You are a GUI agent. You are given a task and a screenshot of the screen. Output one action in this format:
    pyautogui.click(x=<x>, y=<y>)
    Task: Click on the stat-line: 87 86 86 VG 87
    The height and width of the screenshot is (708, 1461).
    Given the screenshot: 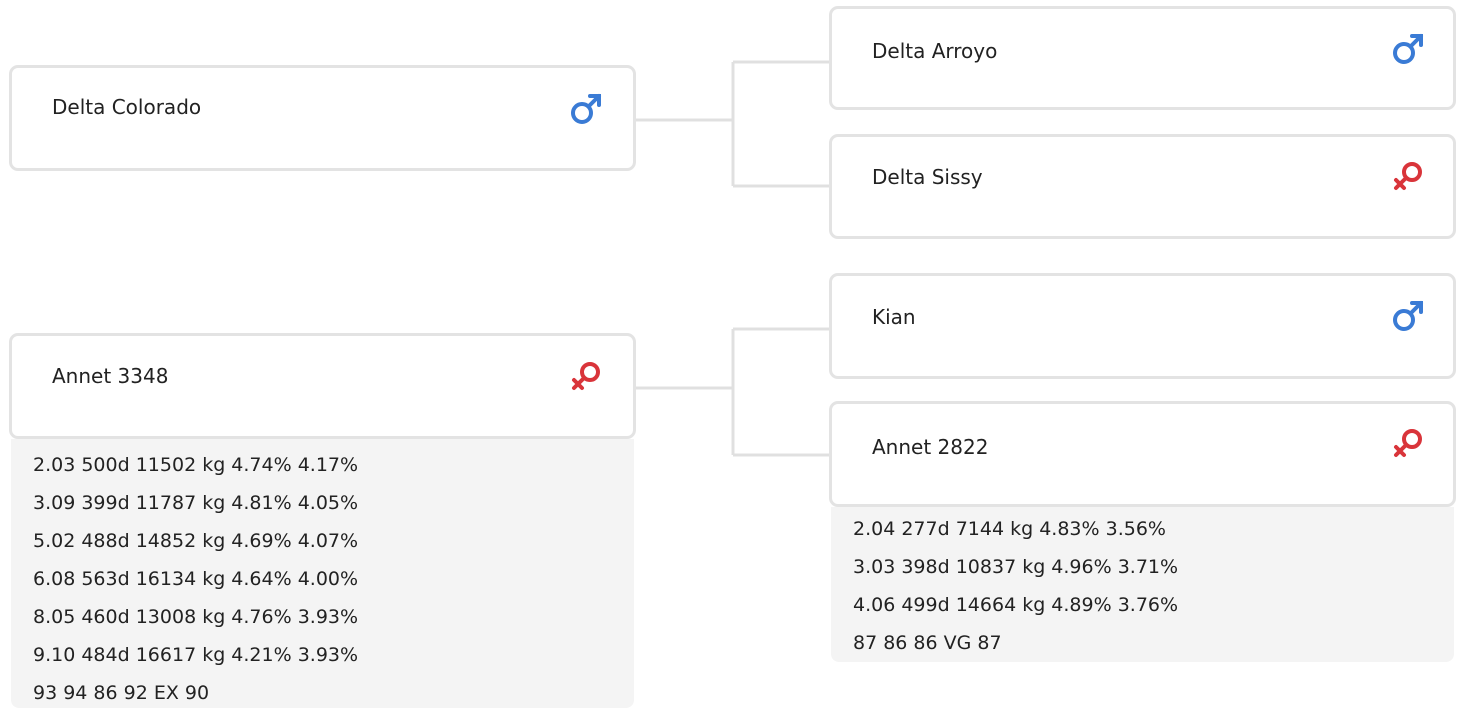 What is the action you would take?
    pyautogui.click(x=927, y=643)
    